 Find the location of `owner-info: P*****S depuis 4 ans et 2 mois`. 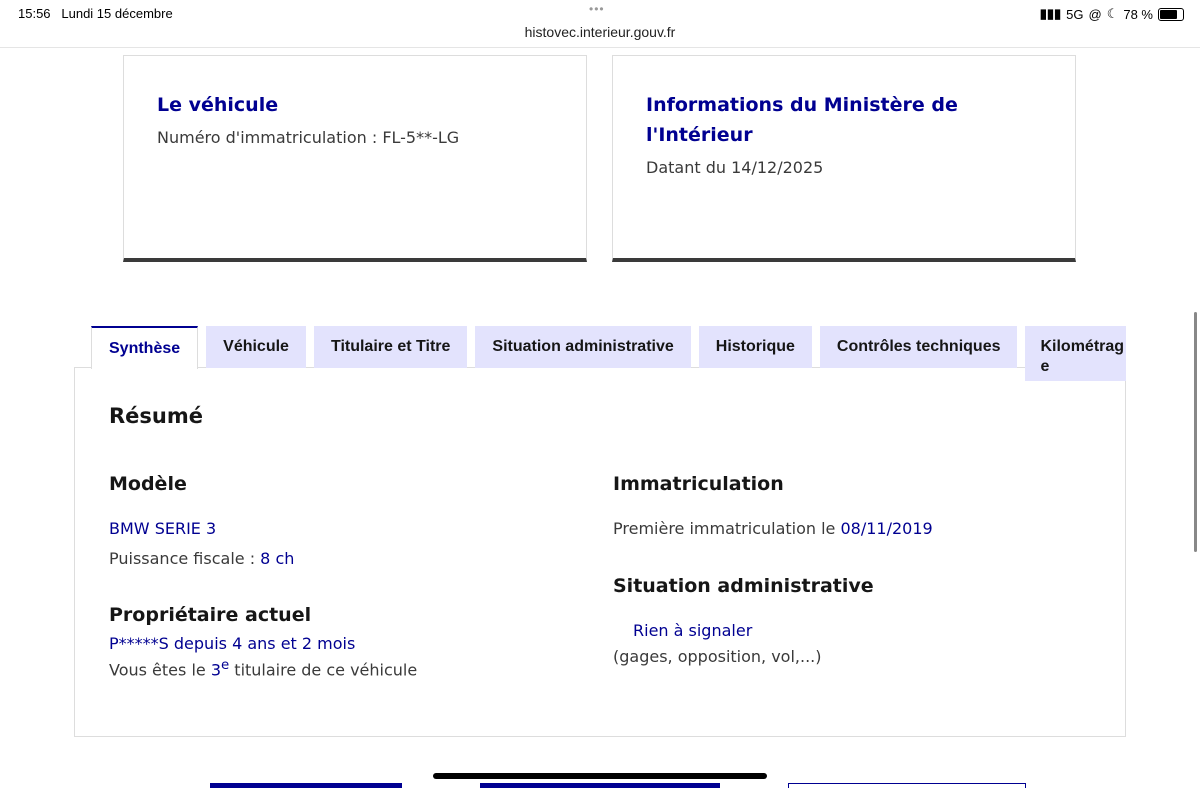

owner-info: P*****S depuis 4 ans et 2 mois is located at coordinates (232, 643).